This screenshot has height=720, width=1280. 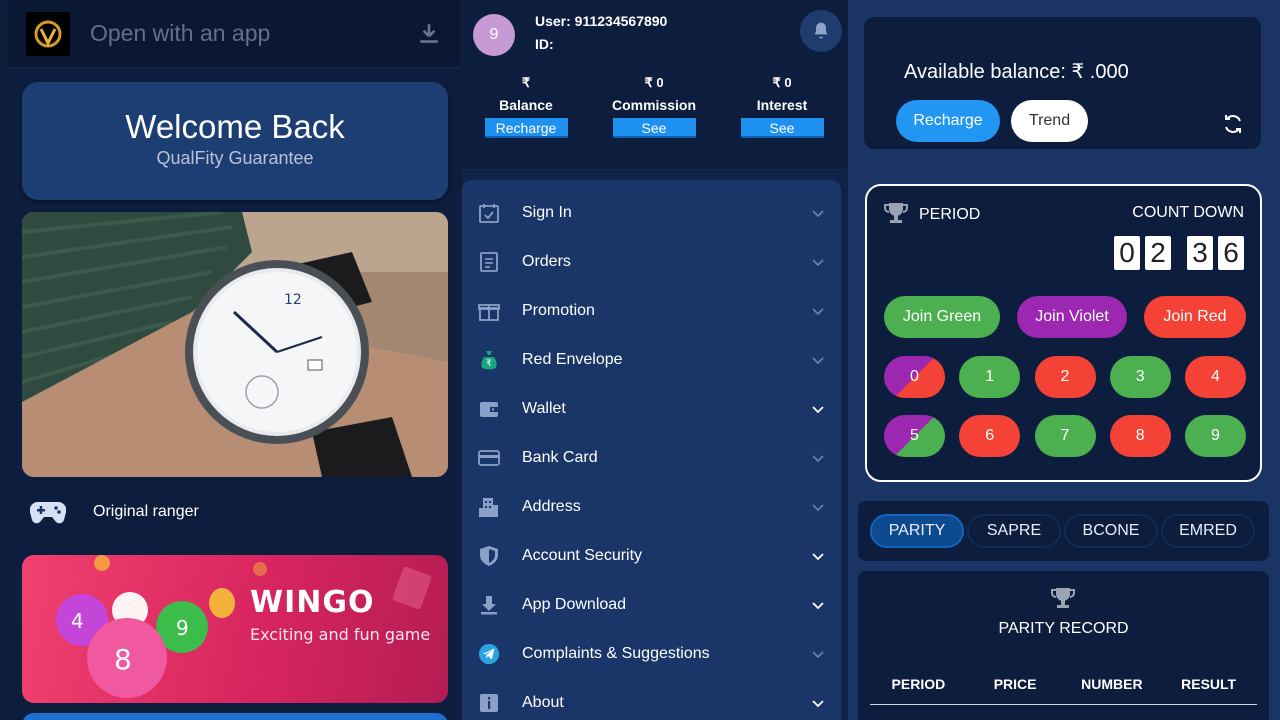 I want to click on game-tabs: PARITY SAPRE BCONE EMRED, so click(x=1063, y=531).